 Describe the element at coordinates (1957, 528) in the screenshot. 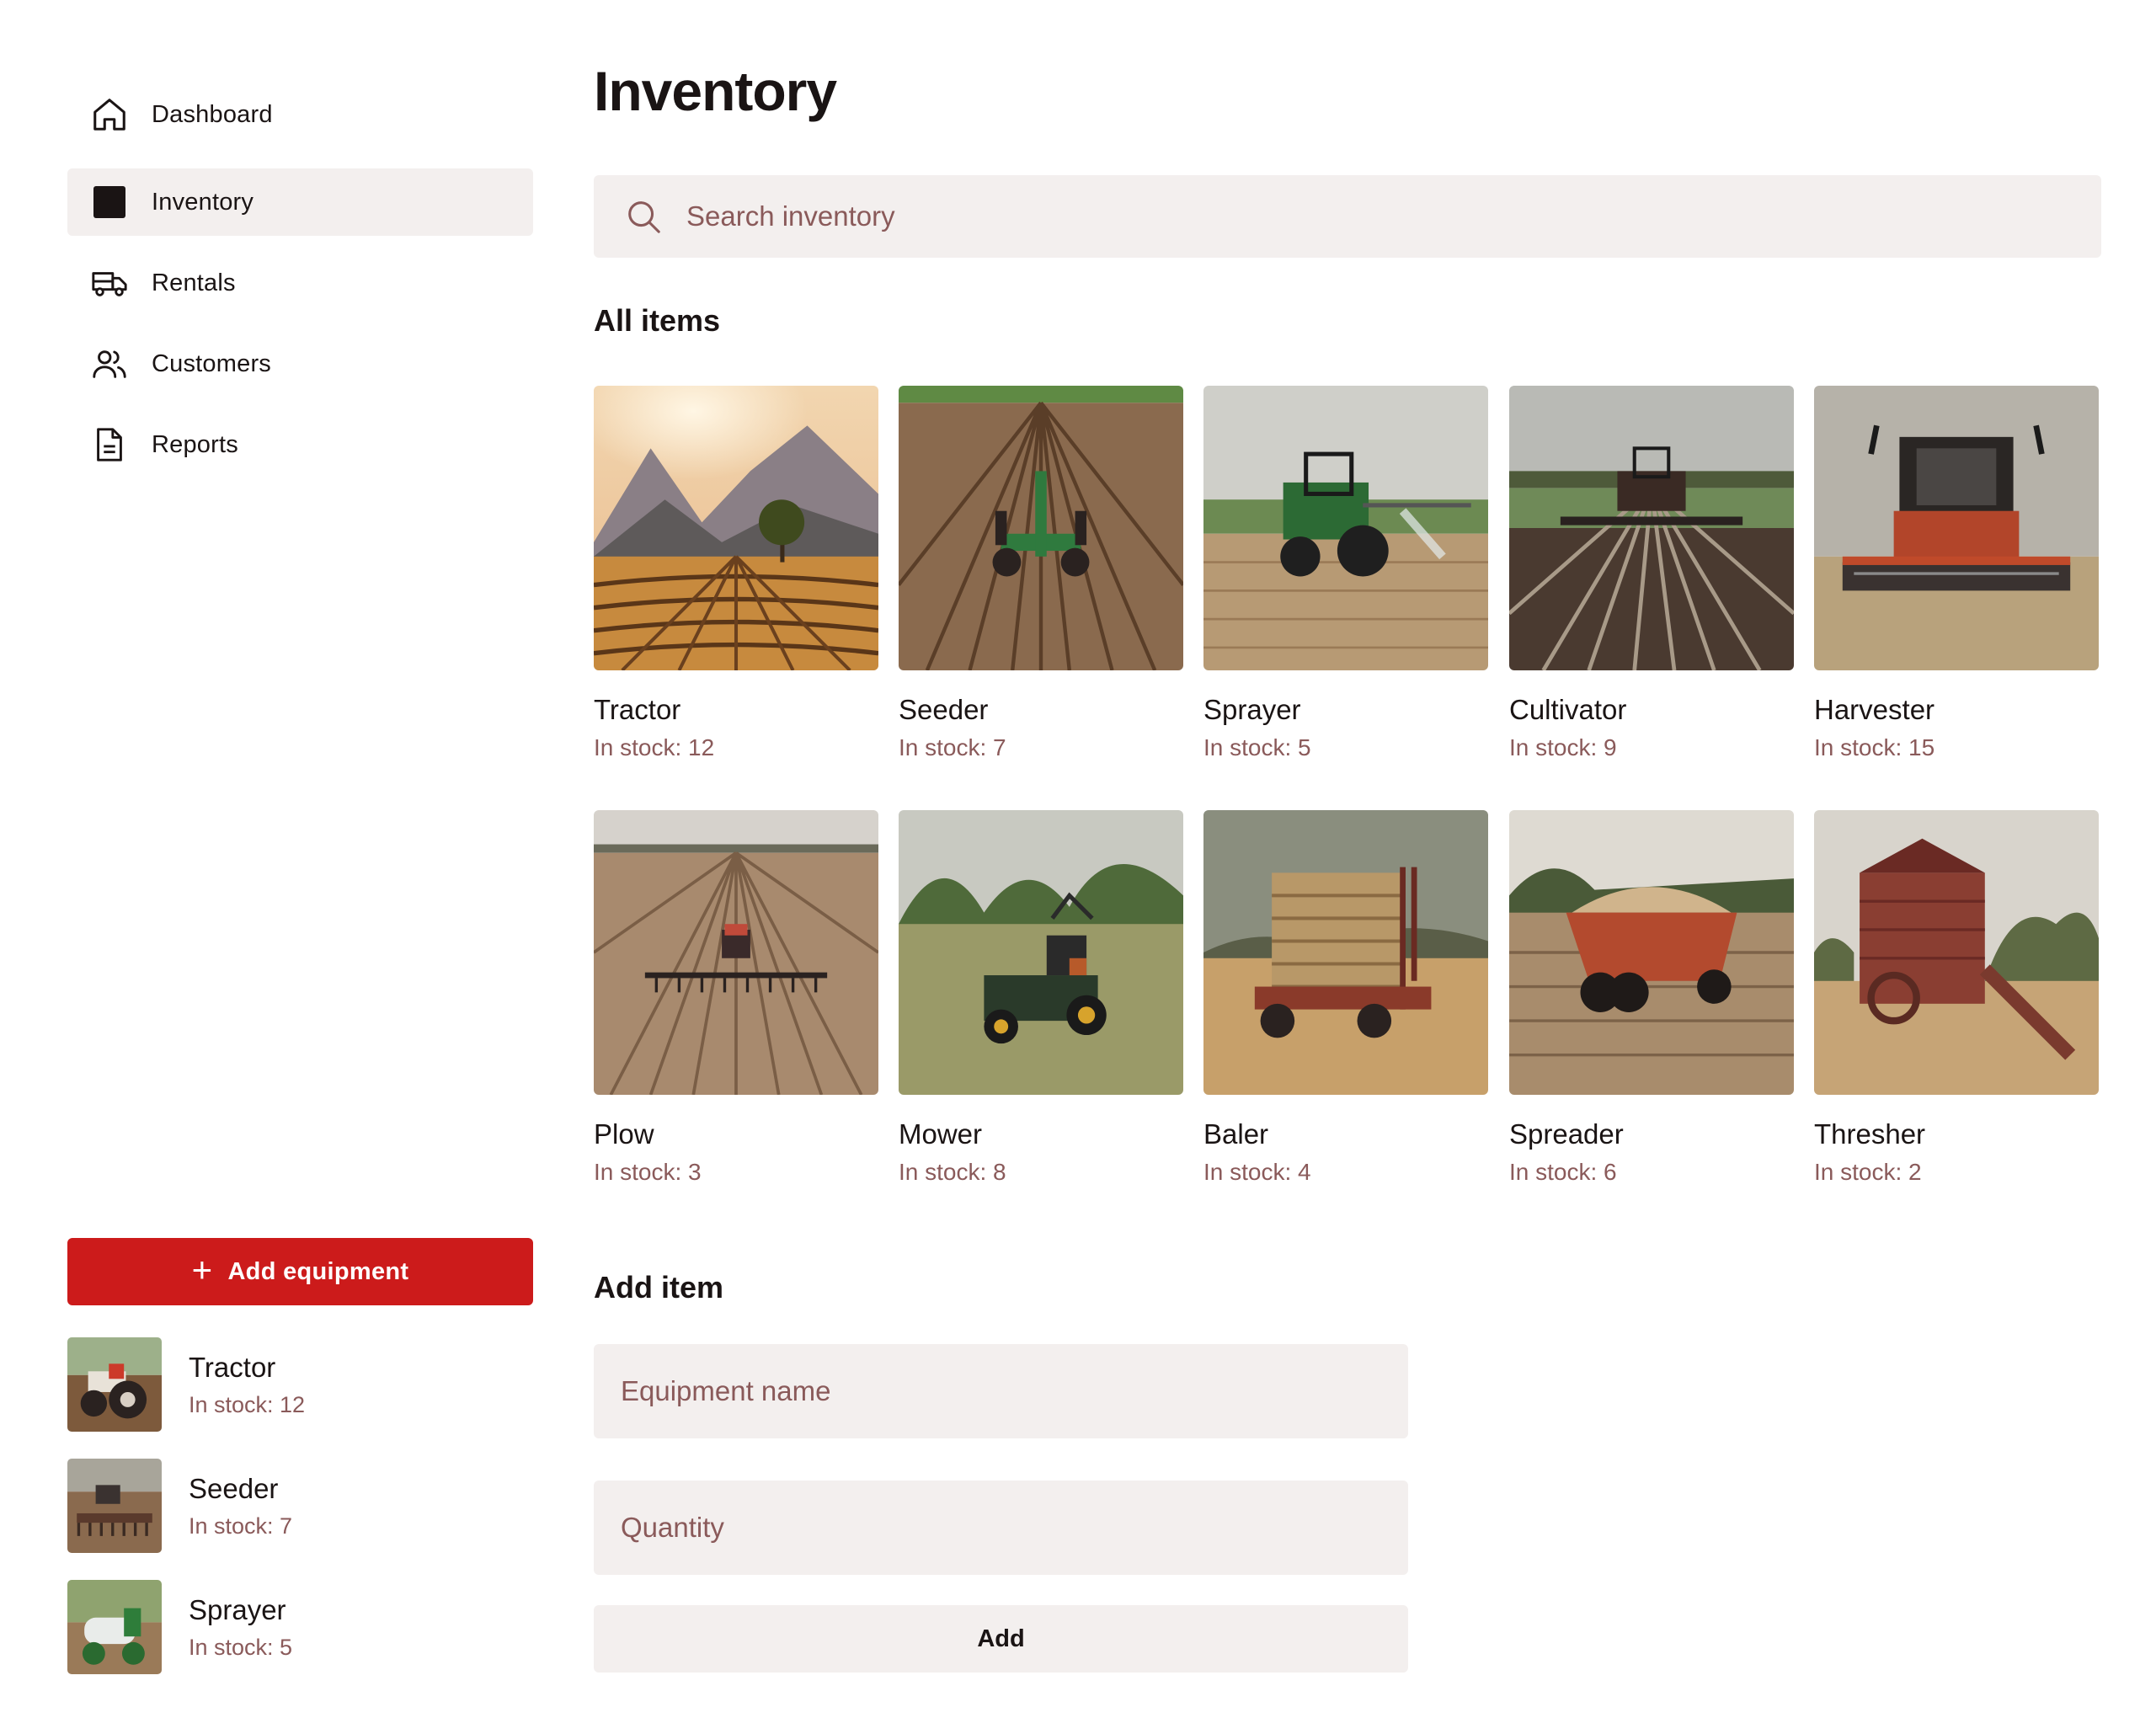

I see `harvester-image` at that location.